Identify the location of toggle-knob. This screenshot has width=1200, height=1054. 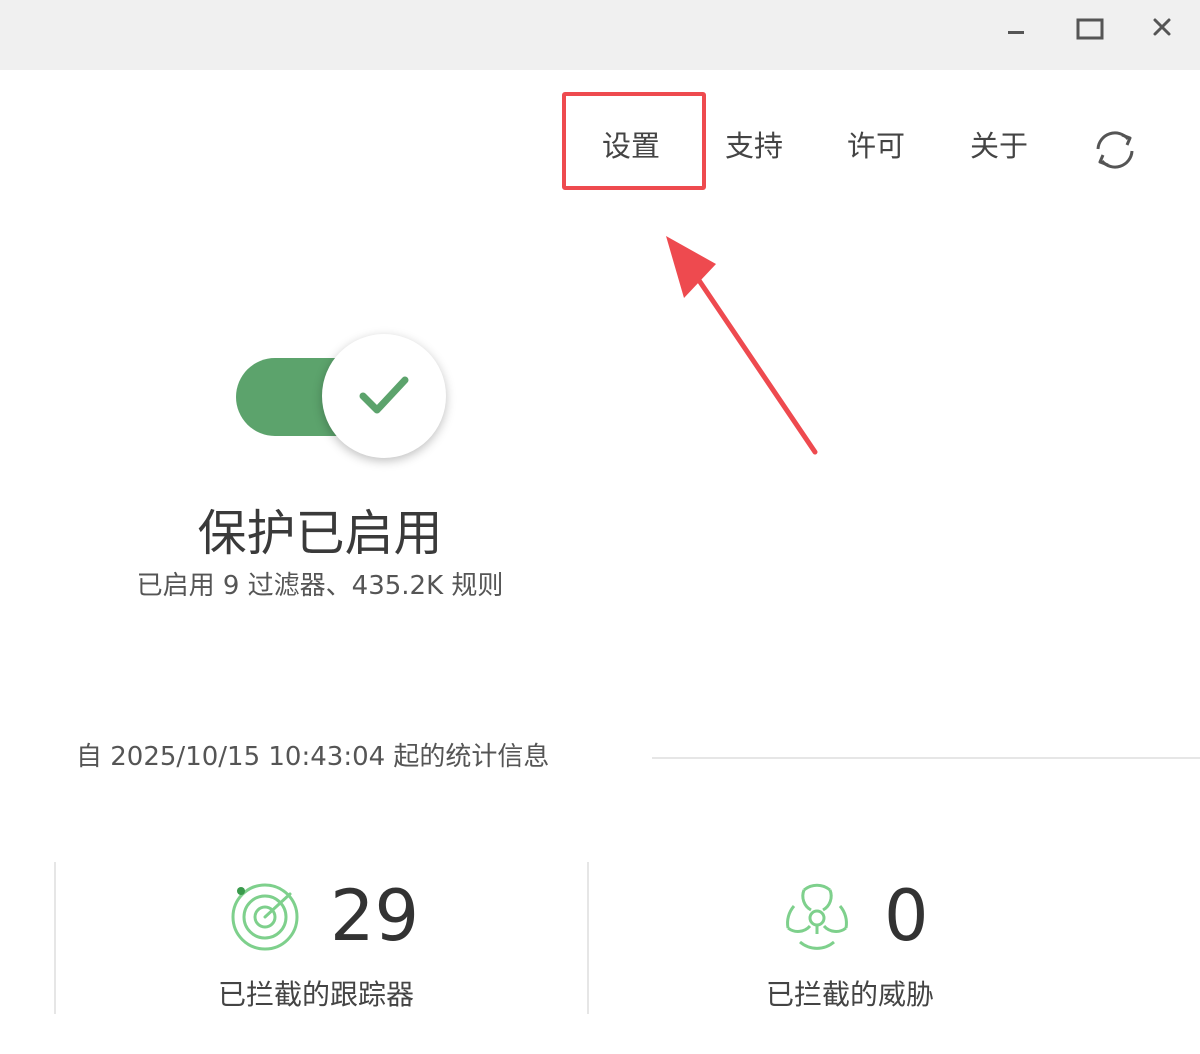
(384, 396).